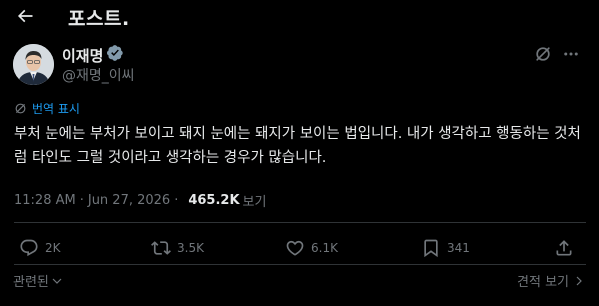  Describe the element at coordinates (213, 200) in the screenshot. I see `views-count: 465.2K` at that location.